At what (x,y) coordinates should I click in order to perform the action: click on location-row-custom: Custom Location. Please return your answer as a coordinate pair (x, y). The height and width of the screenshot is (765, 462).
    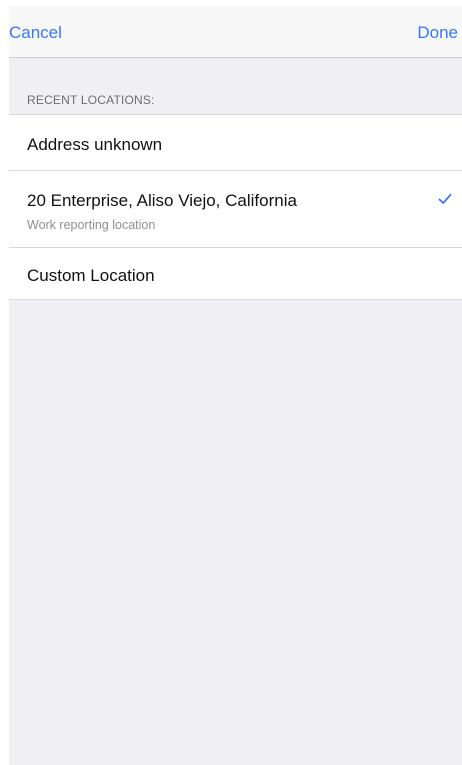
    Looking at the image, I should click on (235, 273).